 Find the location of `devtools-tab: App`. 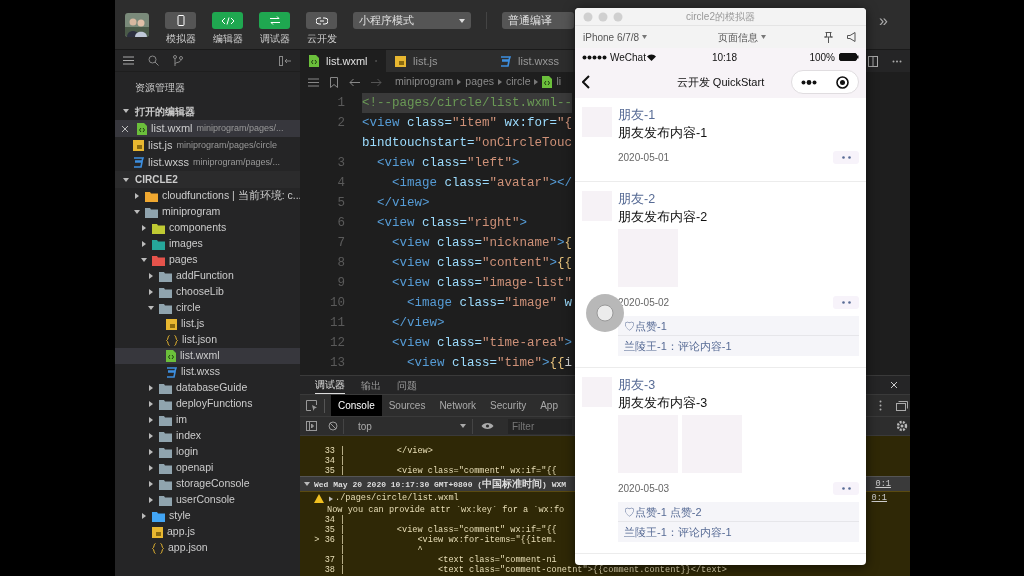

devtools-tab: App is located at coordinates (549, 405).